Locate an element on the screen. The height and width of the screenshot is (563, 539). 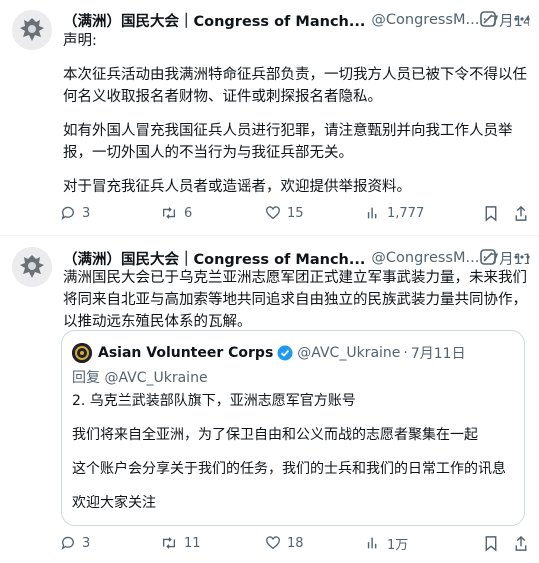
views-button: 1,777 is located at coordinates (415, 213).